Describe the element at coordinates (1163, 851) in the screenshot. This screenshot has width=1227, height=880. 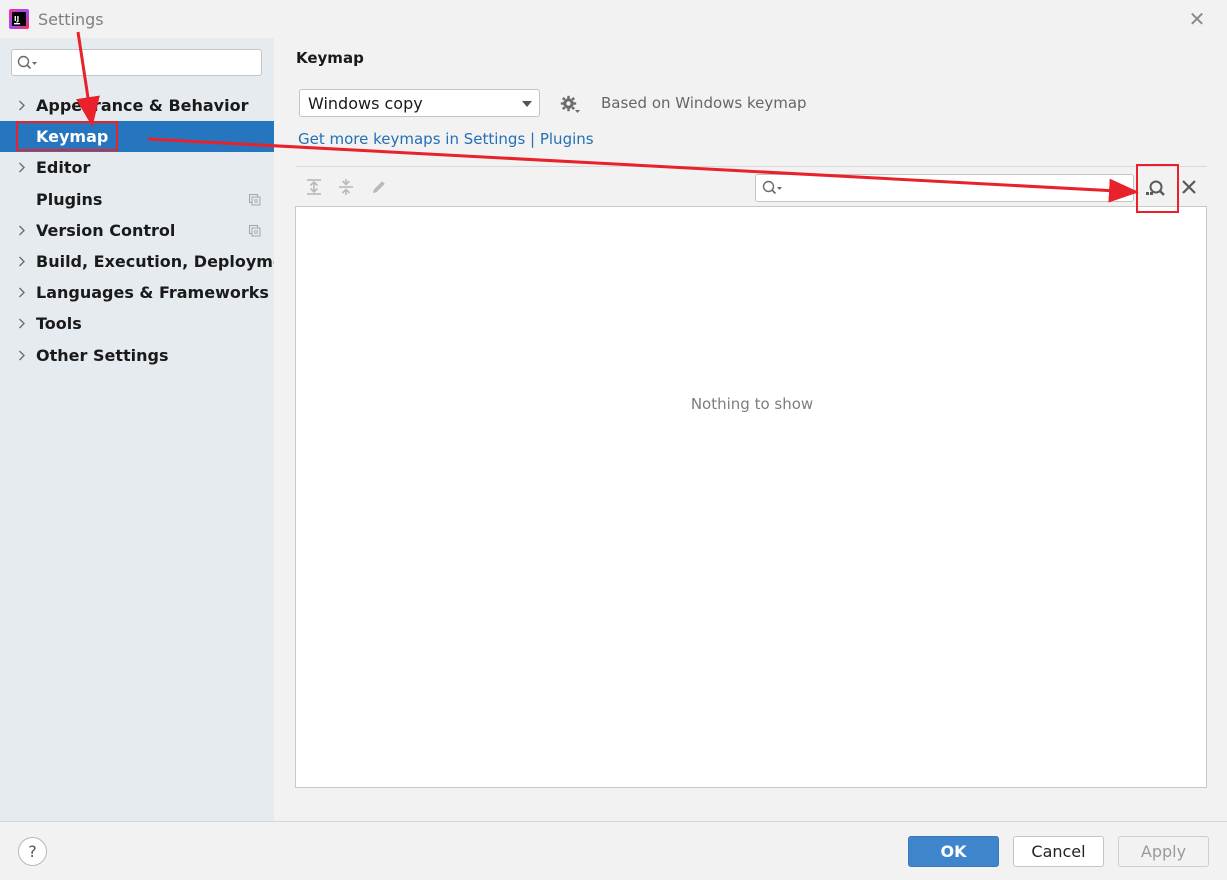
I see `apply-button: Apply` at that location.